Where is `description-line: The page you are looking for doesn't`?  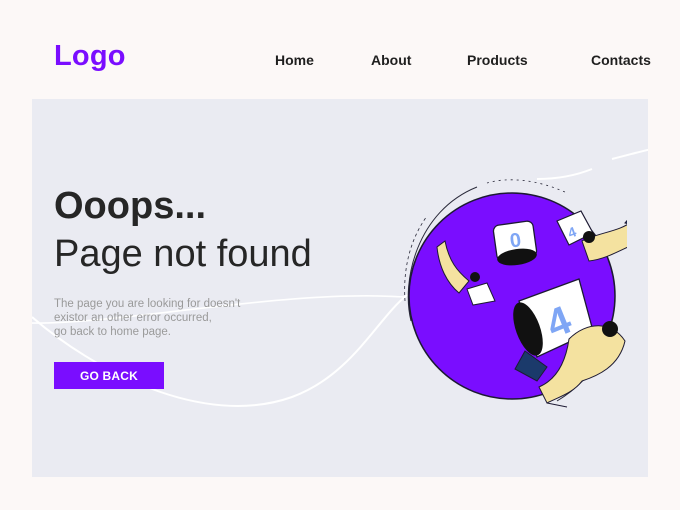 description-line: The page you are looking for doesn't is located at coordinates (147, 304).